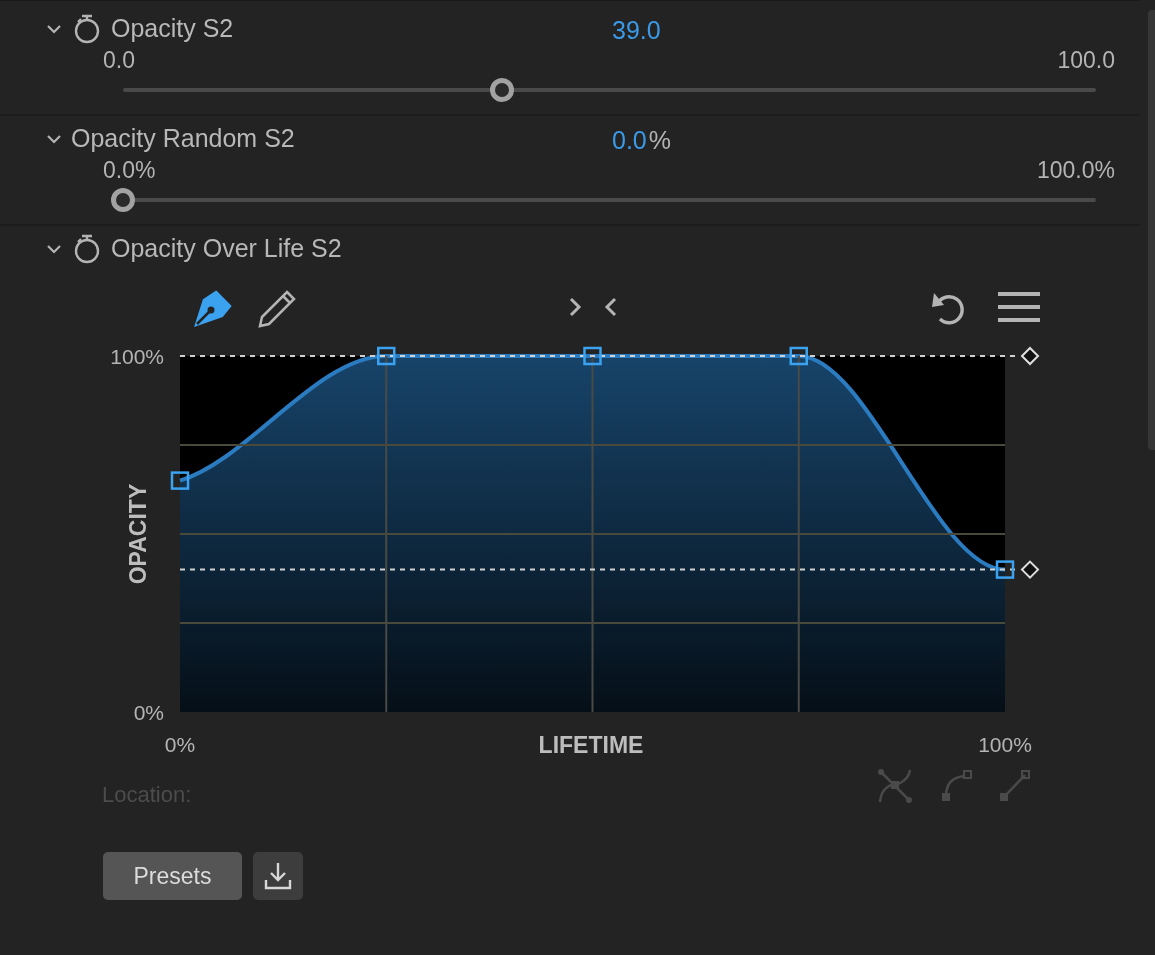 This screenshot has height=955, width=1155. Describe the element at coordinates (119, 60) in the screenshot. I see `min-label: 0.0` at that location.